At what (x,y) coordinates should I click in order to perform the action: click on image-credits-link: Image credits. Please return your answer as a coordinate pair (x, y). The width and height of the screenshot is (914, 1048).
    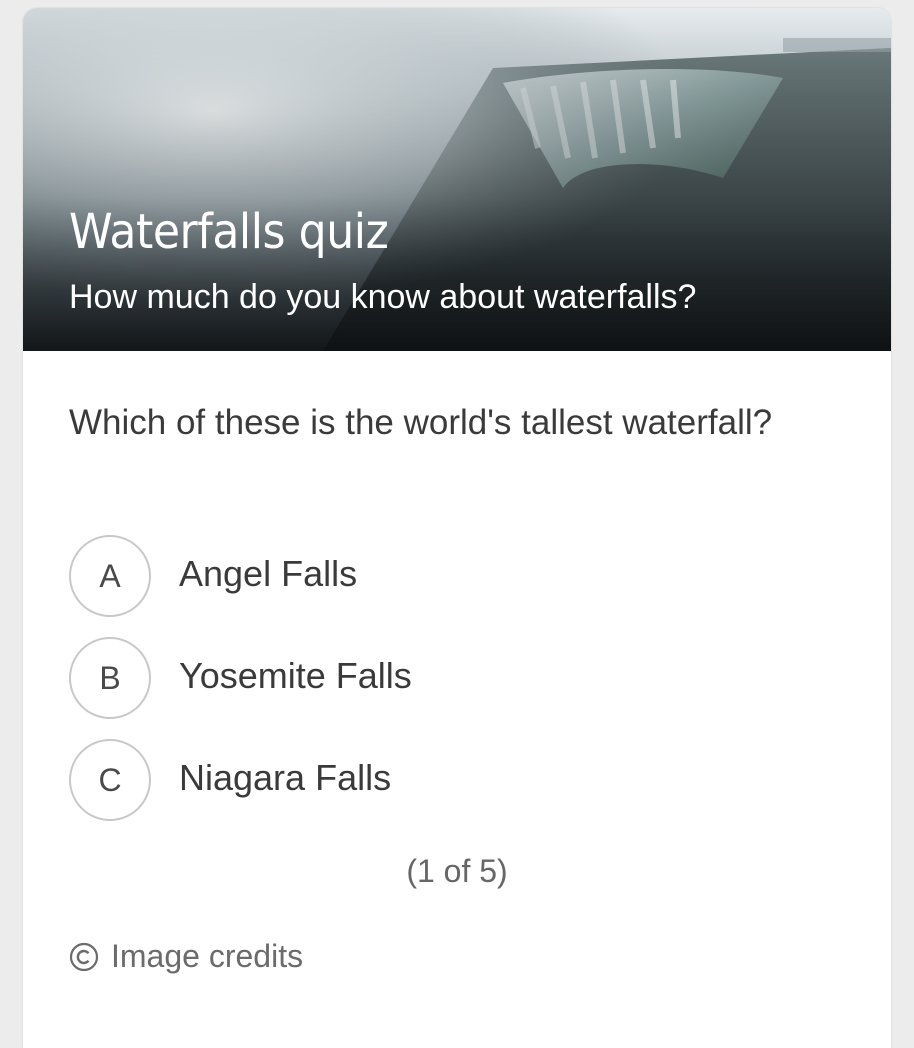
    Looking at the image, I should click on (186, 956).